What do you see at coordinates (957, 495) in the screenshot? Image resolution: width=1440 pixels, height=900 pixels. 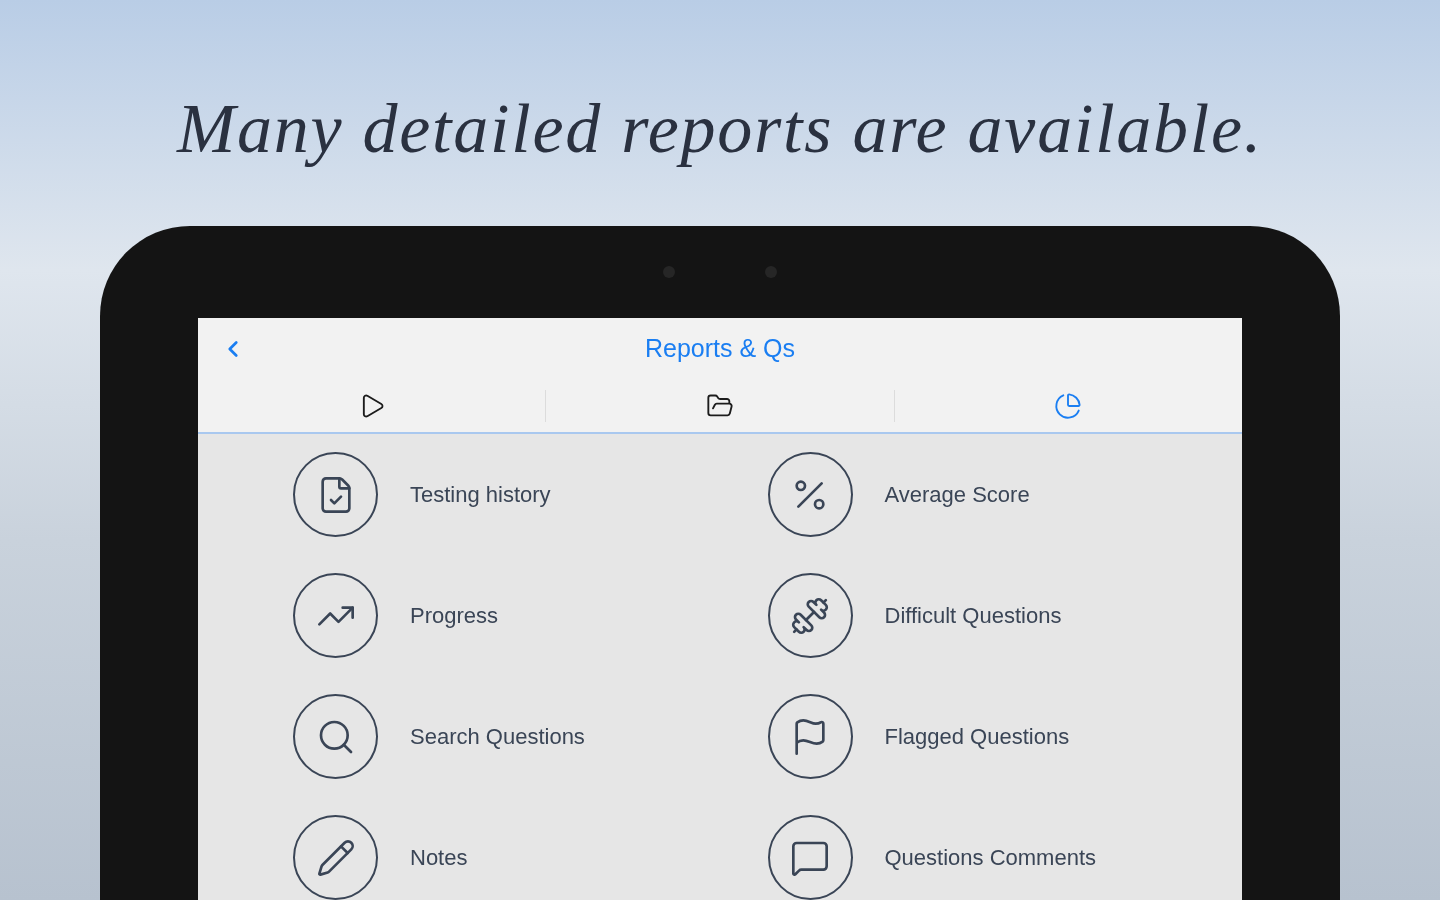 I see `report-label: Average Score` at bounding box center [957, 495].